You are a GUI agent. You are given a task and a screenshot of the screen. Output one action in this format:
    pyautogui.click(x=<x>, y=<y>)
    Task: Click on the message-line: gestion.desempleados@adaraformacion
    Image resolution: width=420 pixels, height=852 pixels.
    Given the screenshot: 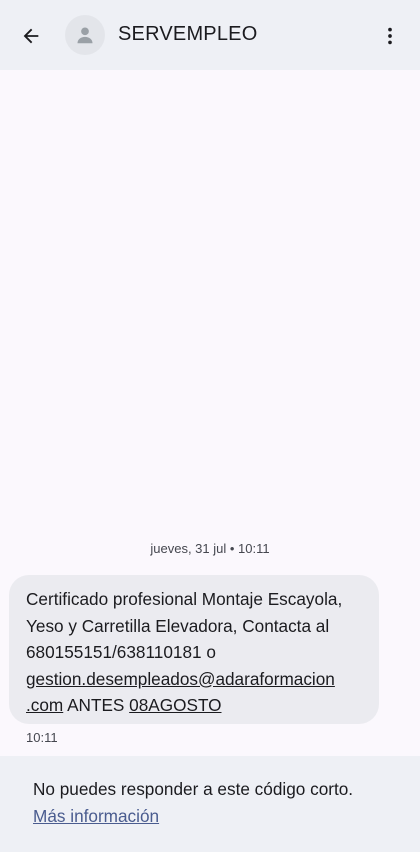 What is the action you would take?
    pyautogui.click(x=195, y=679)
    